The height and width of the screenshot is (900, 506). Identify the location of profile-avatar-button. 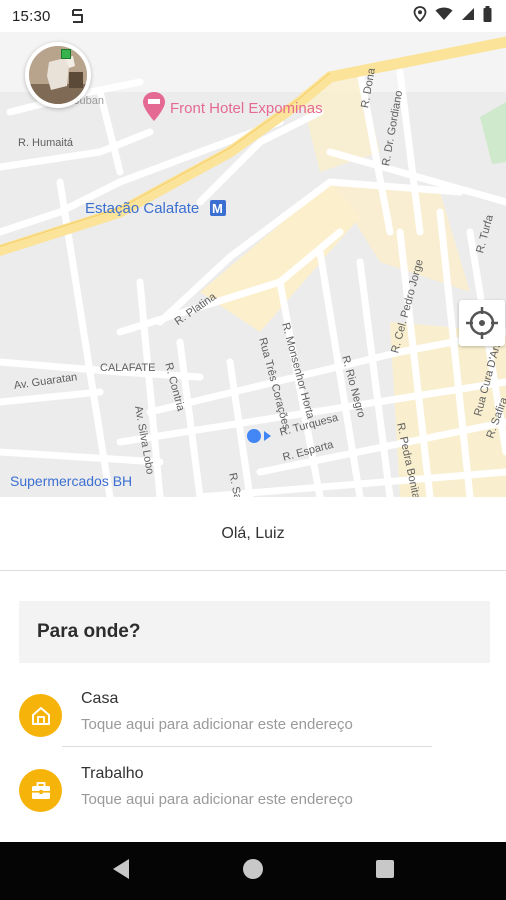
(58, 75).